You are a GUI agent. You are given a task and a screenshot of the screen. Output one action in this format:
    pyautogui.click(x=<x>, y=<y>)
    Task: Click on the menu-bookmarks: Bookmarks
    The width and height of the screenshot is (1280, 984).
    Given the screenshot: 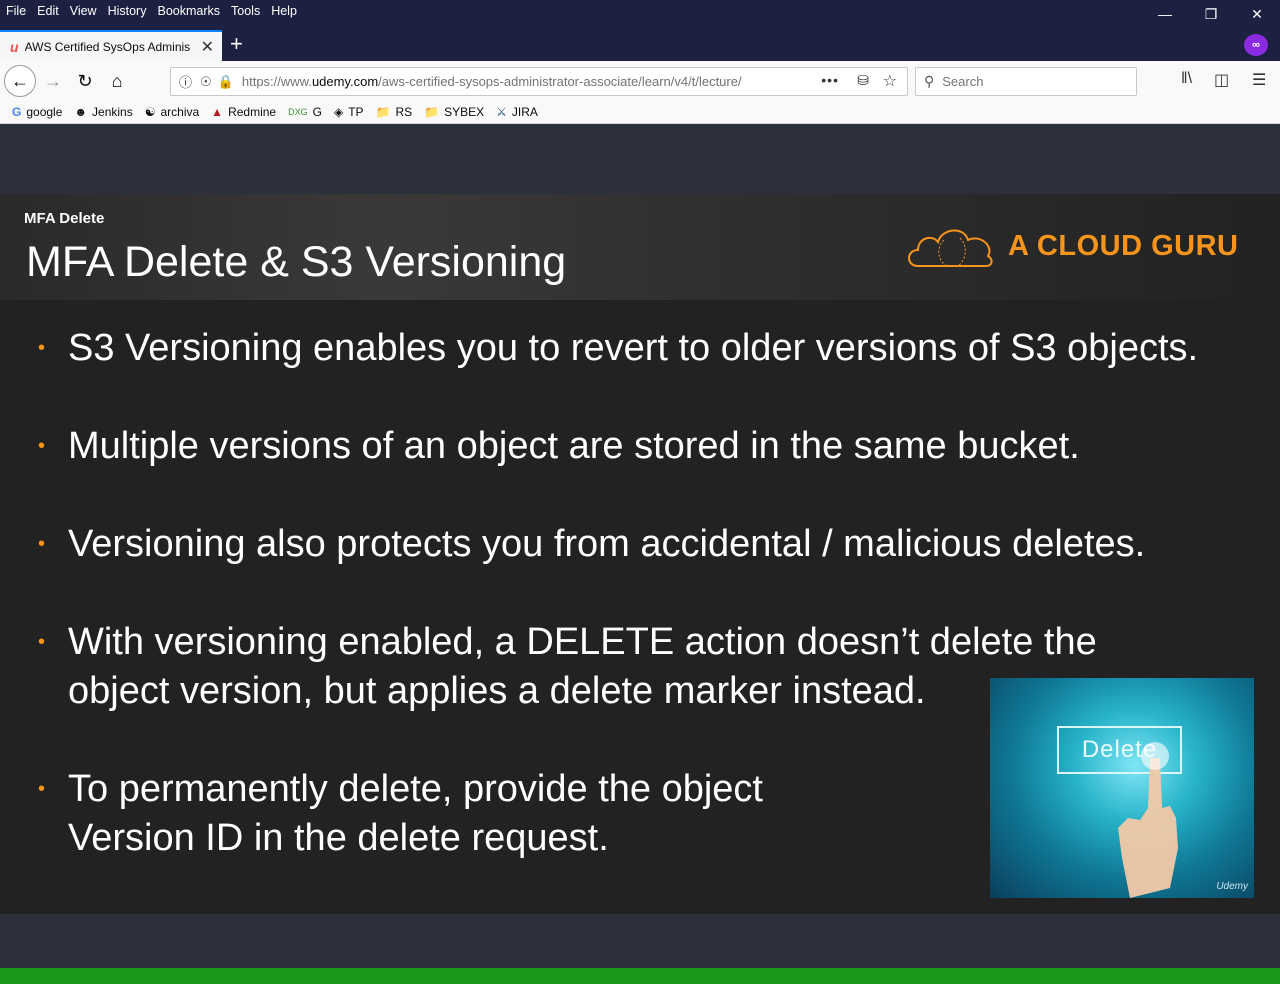 What is the action you would take?
    pyautogui.click(x=188, y=11)
    